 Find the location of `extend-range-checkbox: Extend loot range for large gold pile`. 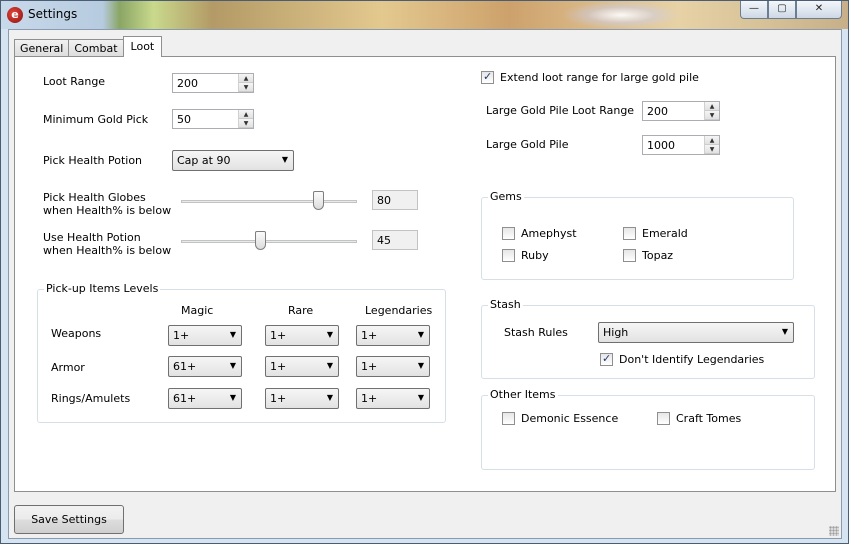

extend-range-checkbox: Extend loot range for large gold pile is located at coordinates (590, 77).